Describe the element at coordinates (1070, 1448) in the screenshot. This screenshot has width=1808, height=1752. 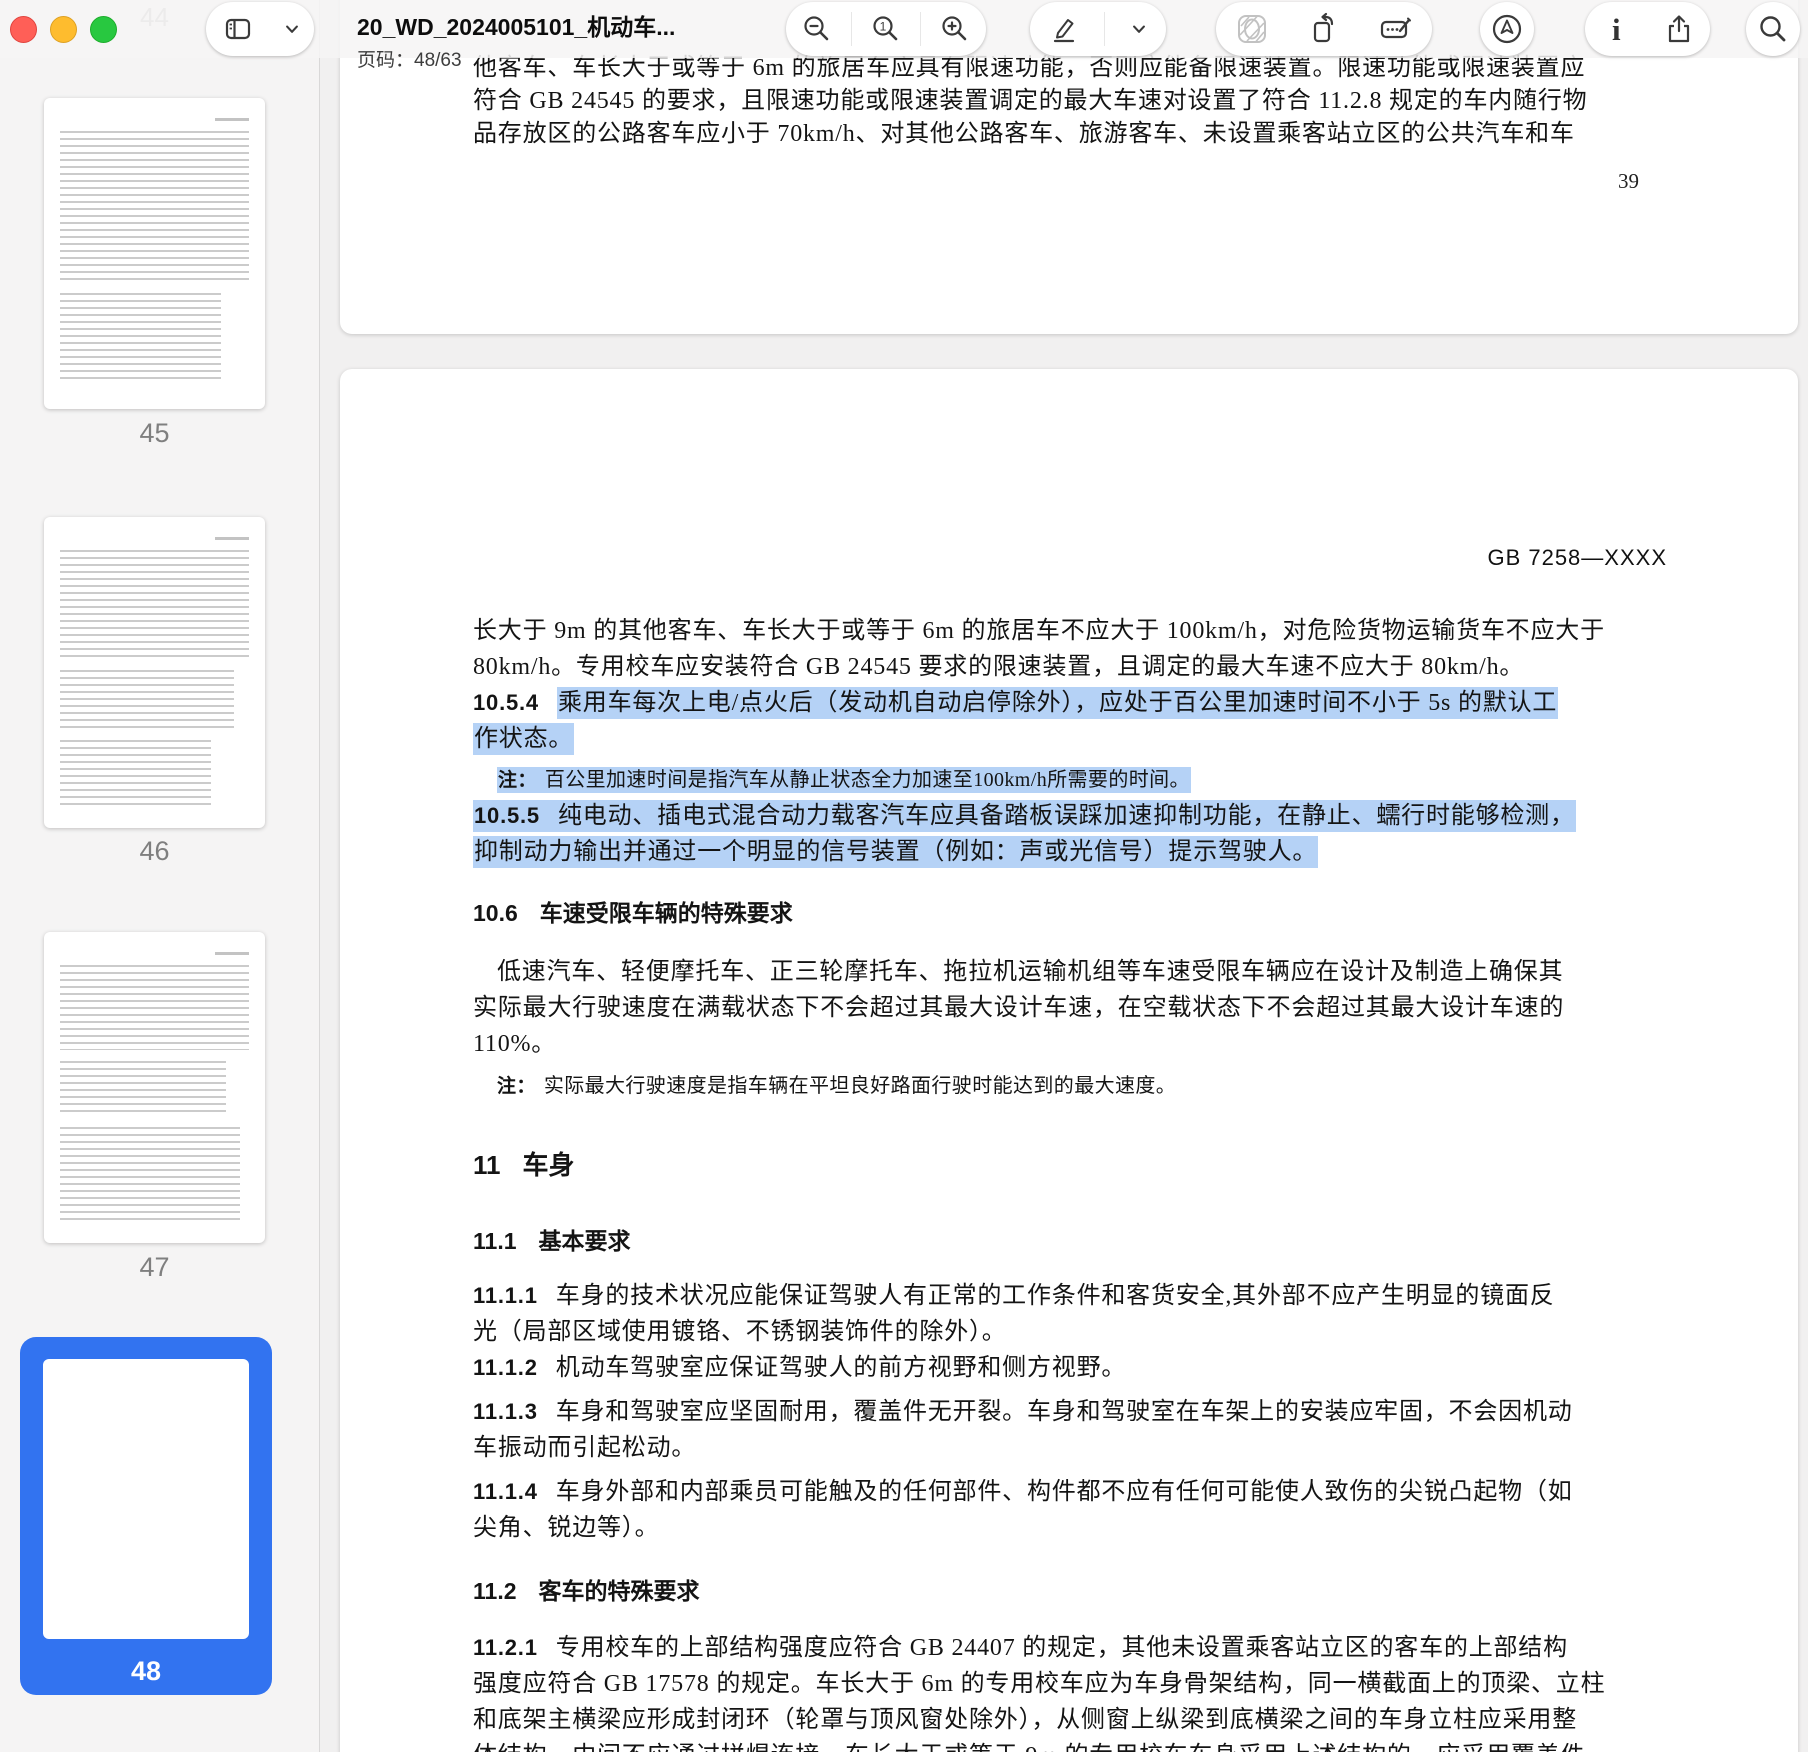
I see `doc-line: 车振动而引起松动。` at that location.